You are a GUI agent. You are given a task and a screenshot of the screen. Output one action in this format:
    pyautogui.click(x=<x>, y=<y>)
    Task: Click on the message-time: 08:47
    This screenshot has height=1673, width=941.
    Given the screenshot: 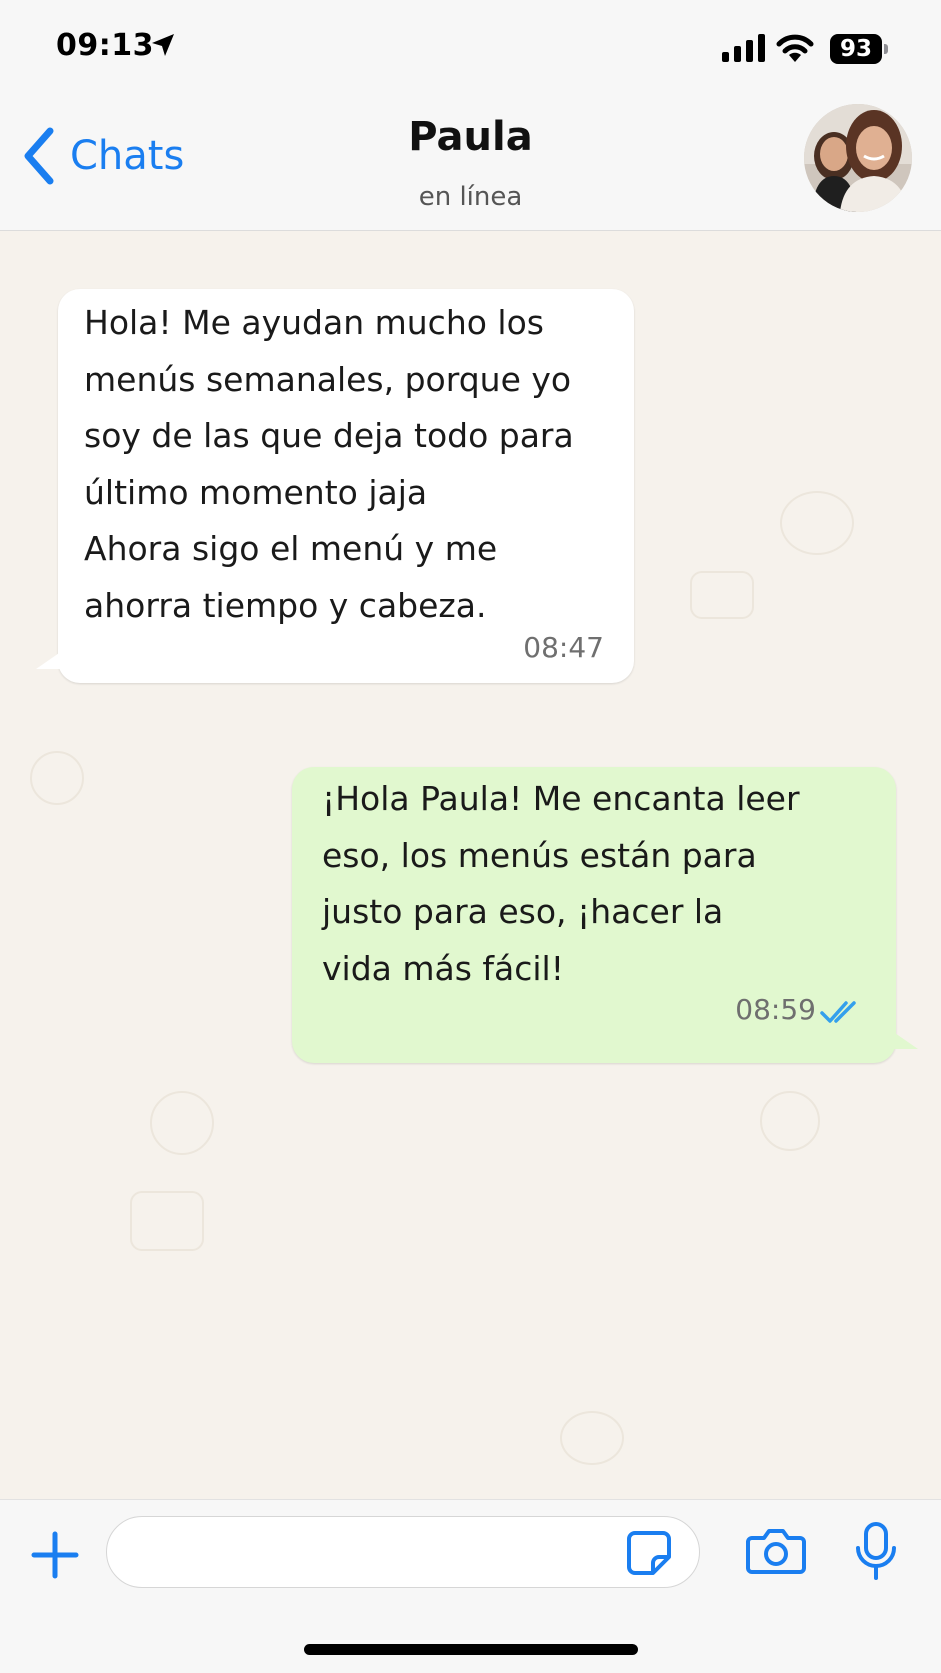 What is the action you would take?
    pyautogui.click(x=563, y=647)
    